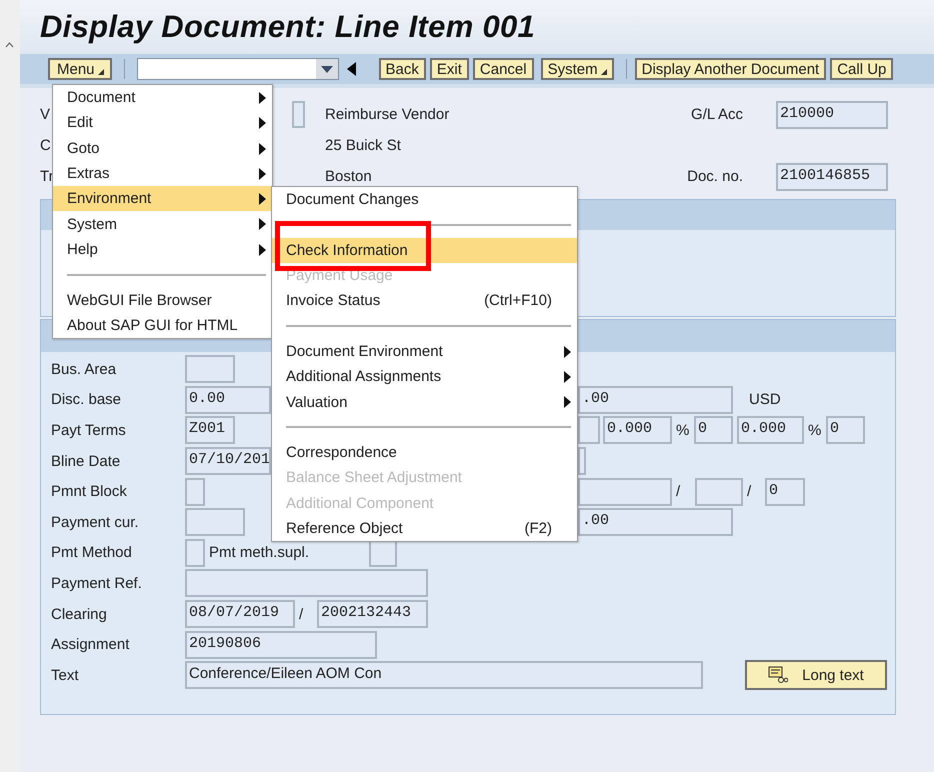 This screenshot has width=934, height=772. What do you see at coordinates (424, 402) in the screenshot?
I see `menu-item: Valuation` at bounding box center [424, 402].